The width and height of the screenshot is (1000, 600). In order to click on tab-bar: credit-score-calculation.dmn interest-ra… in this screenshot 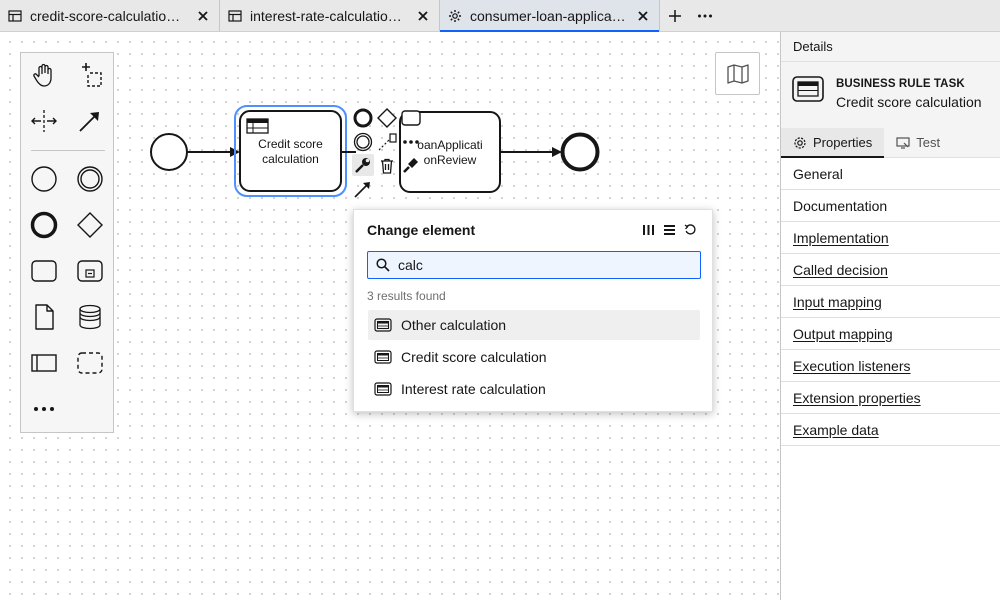, I will do `click(500, 16)`.